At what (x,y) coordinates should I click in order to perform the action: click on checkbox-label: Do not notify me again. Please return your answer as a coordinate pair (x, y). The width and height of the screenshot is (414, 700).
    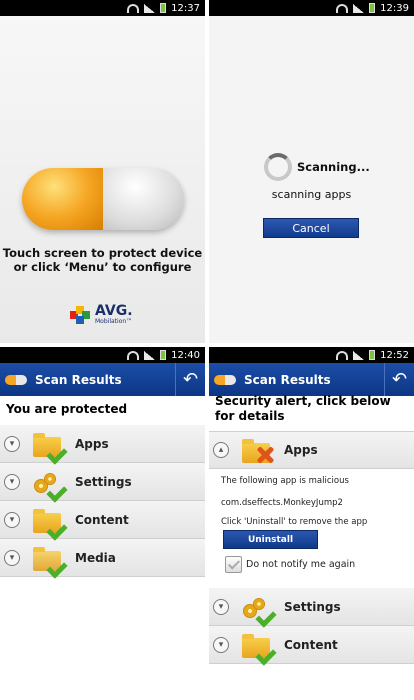
    Looking at the image, I should click on (301, 564).